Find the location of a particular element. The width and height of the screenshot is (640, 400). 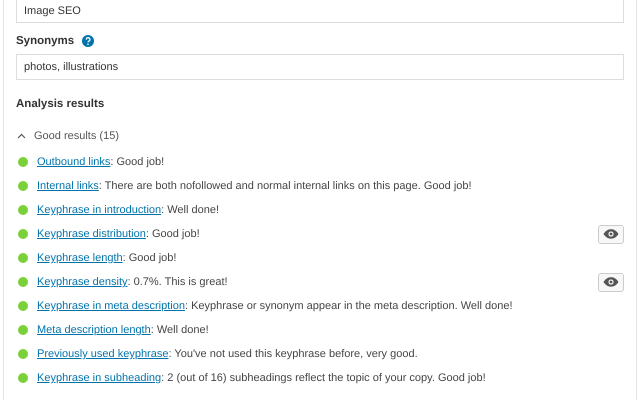

result-link: Keyphrase density is located at coordinates (82, 282).